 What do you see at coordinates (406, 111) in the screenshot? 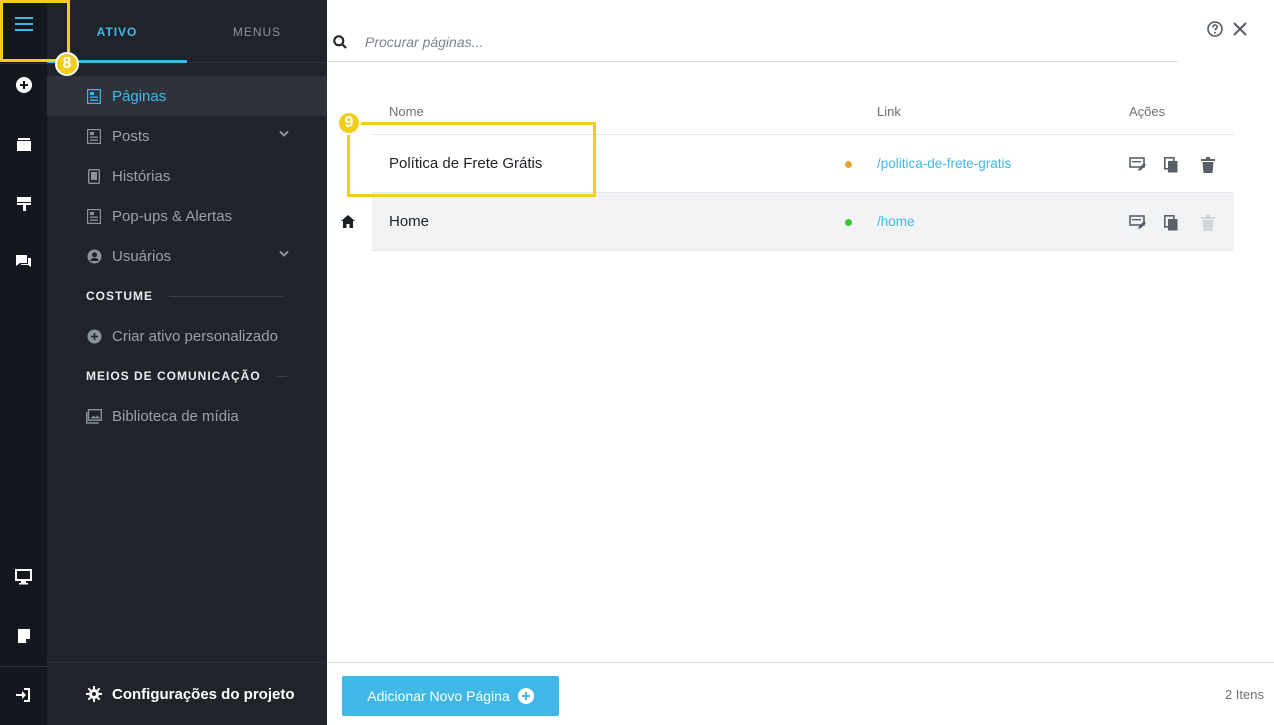
I see `column-header-name: Nome` at bounding box center [406, 111].